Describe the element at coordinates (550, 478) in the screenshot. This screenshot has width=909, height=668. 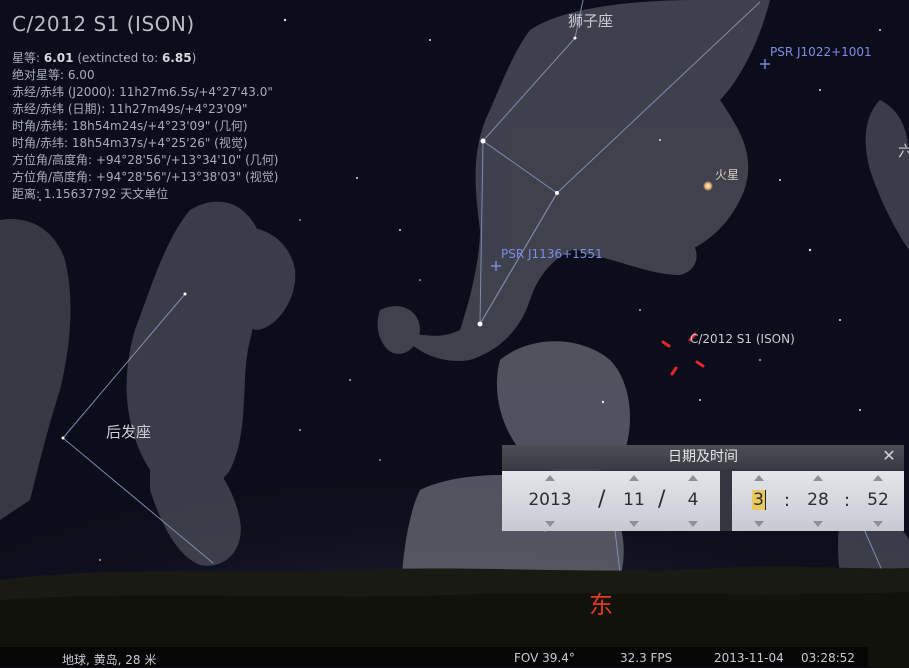
I see `year-up-icon` at that location.